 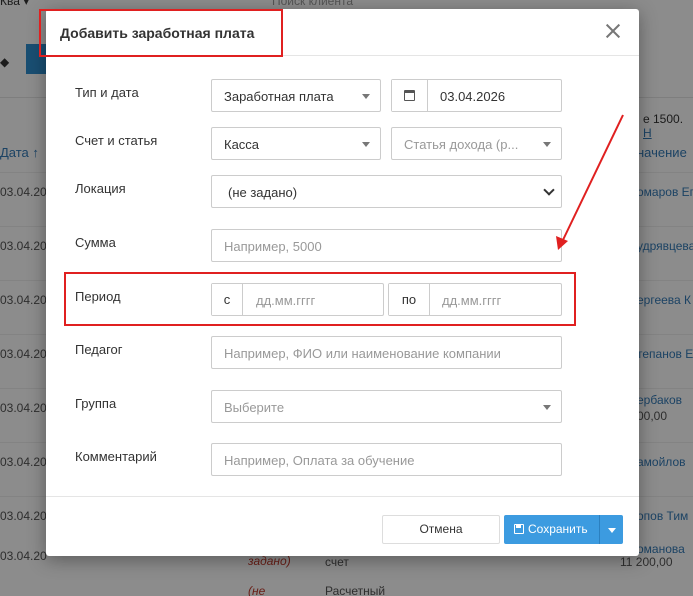 I want to click on cancel-button: Отмена, so click(x=441, y=529).